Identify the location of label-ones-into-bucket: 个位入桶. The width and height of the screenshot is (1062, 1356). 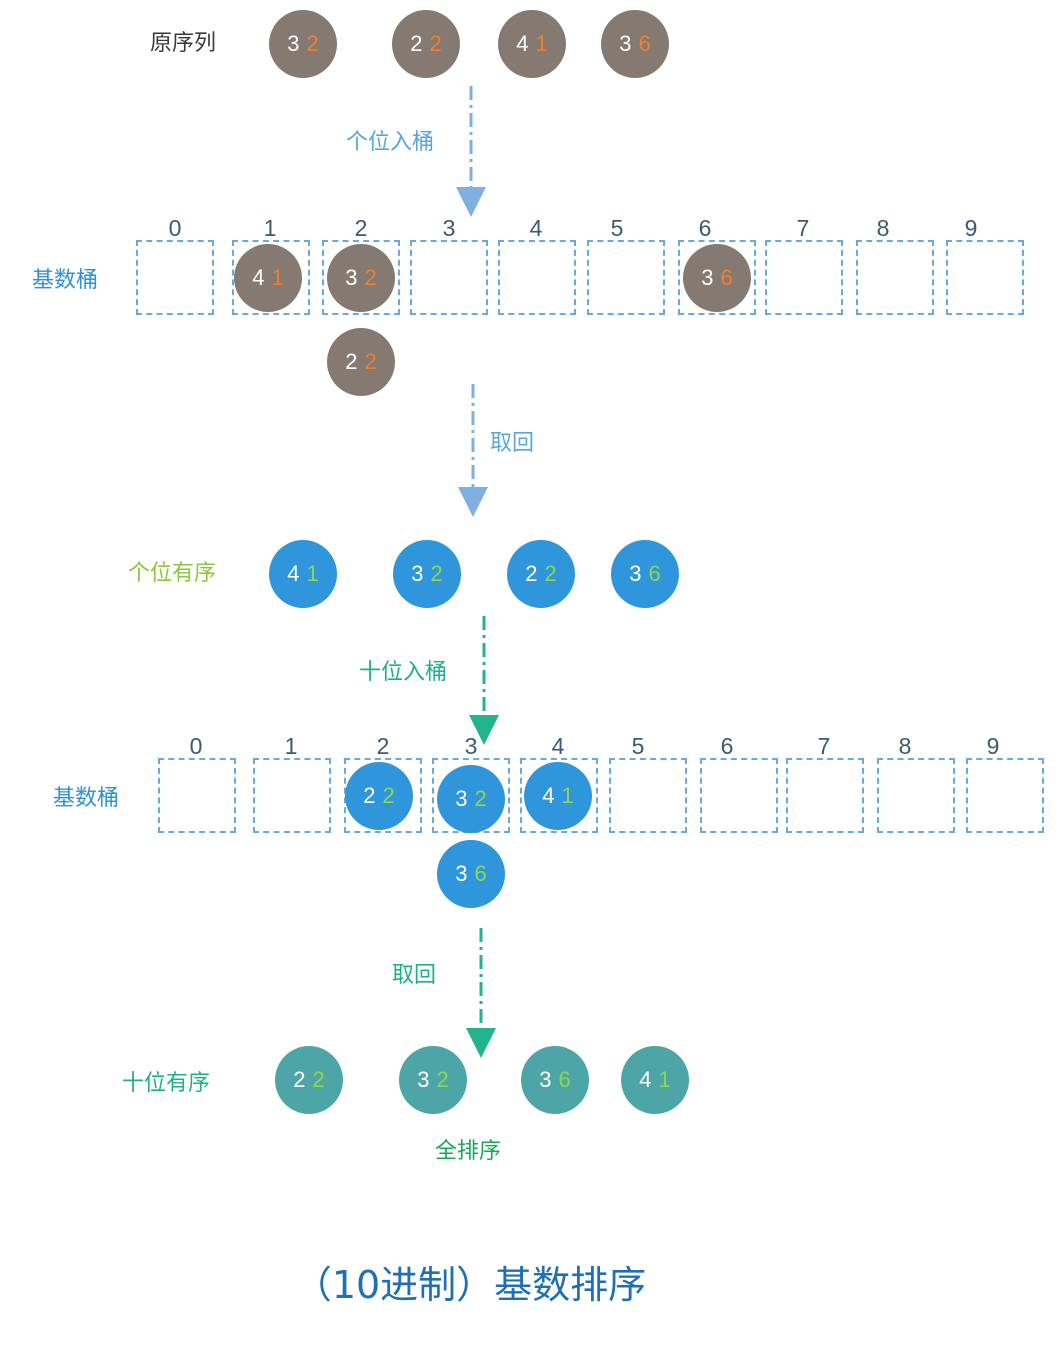
(390, 142).